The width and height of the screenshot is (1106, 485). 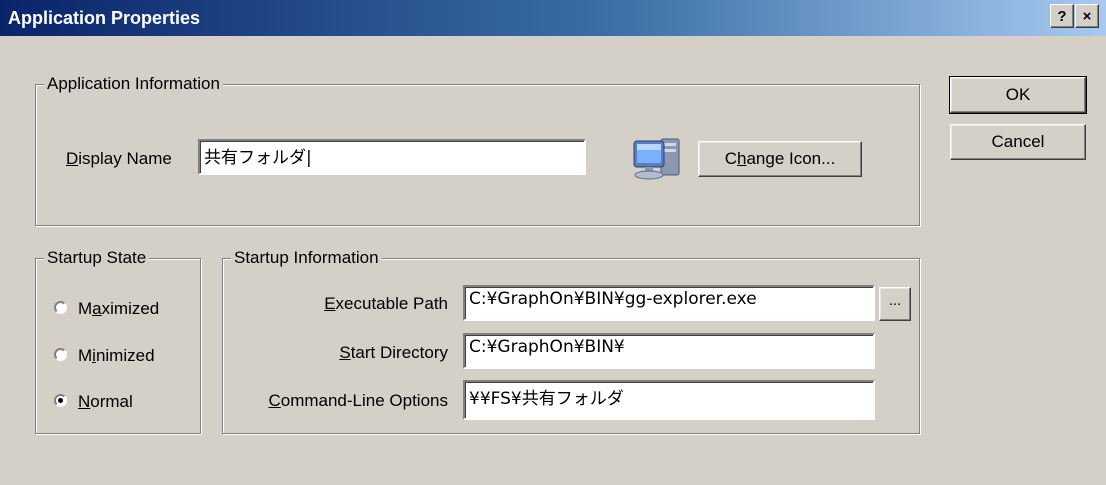 I want to click on radio-normal-label: Normal, so click(x=105, y=401).